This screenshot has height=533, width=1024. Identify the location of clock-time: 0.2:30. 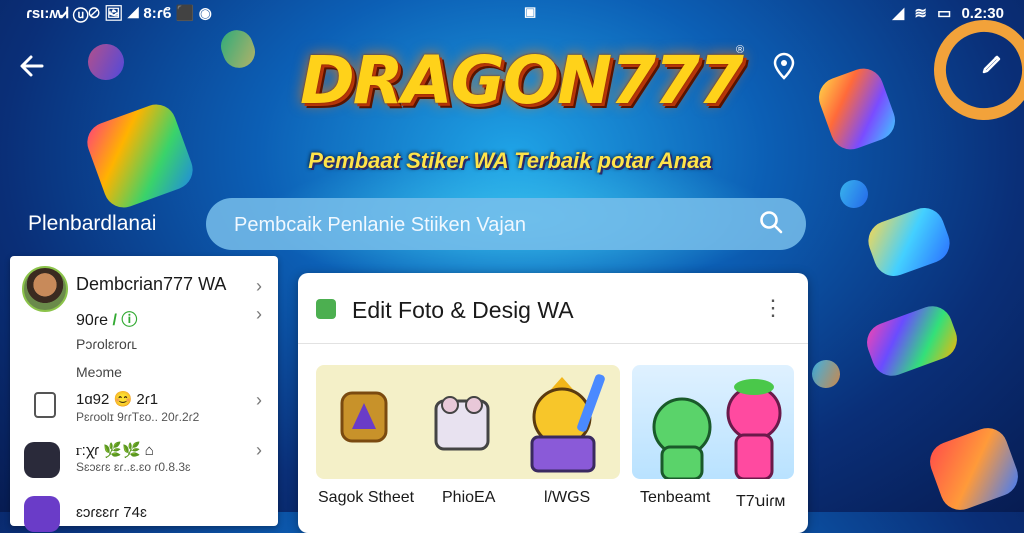
(982, 13).